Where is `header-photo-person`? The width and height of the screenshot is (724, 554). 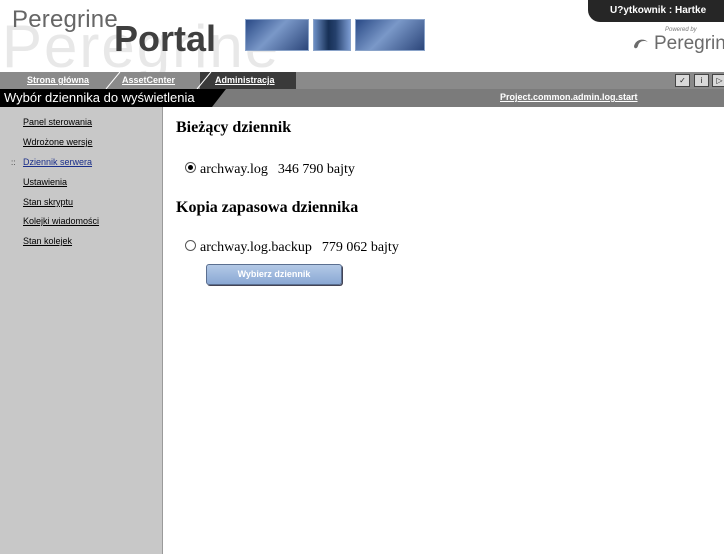
header-photo-person is located at coordinates (332, 35).